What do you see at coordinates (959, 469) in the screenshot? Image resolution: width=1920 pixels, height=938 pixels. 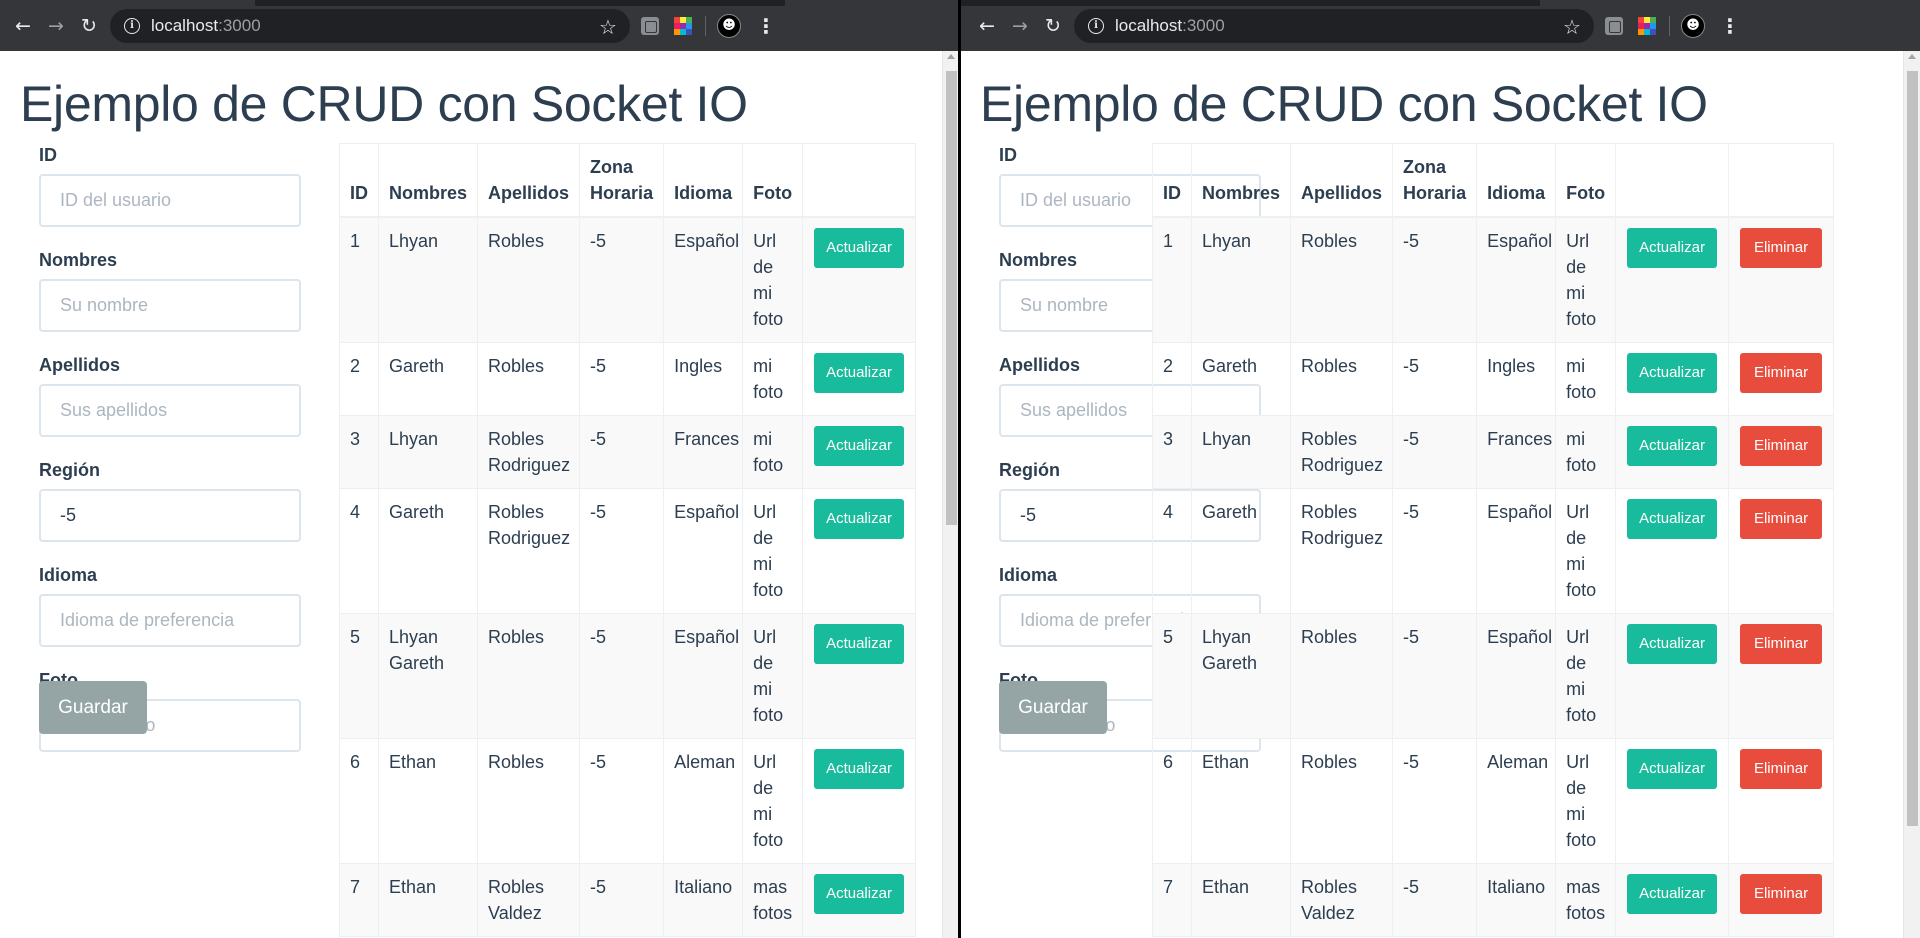 I see `window-divider` at bounding box center [959, 469].